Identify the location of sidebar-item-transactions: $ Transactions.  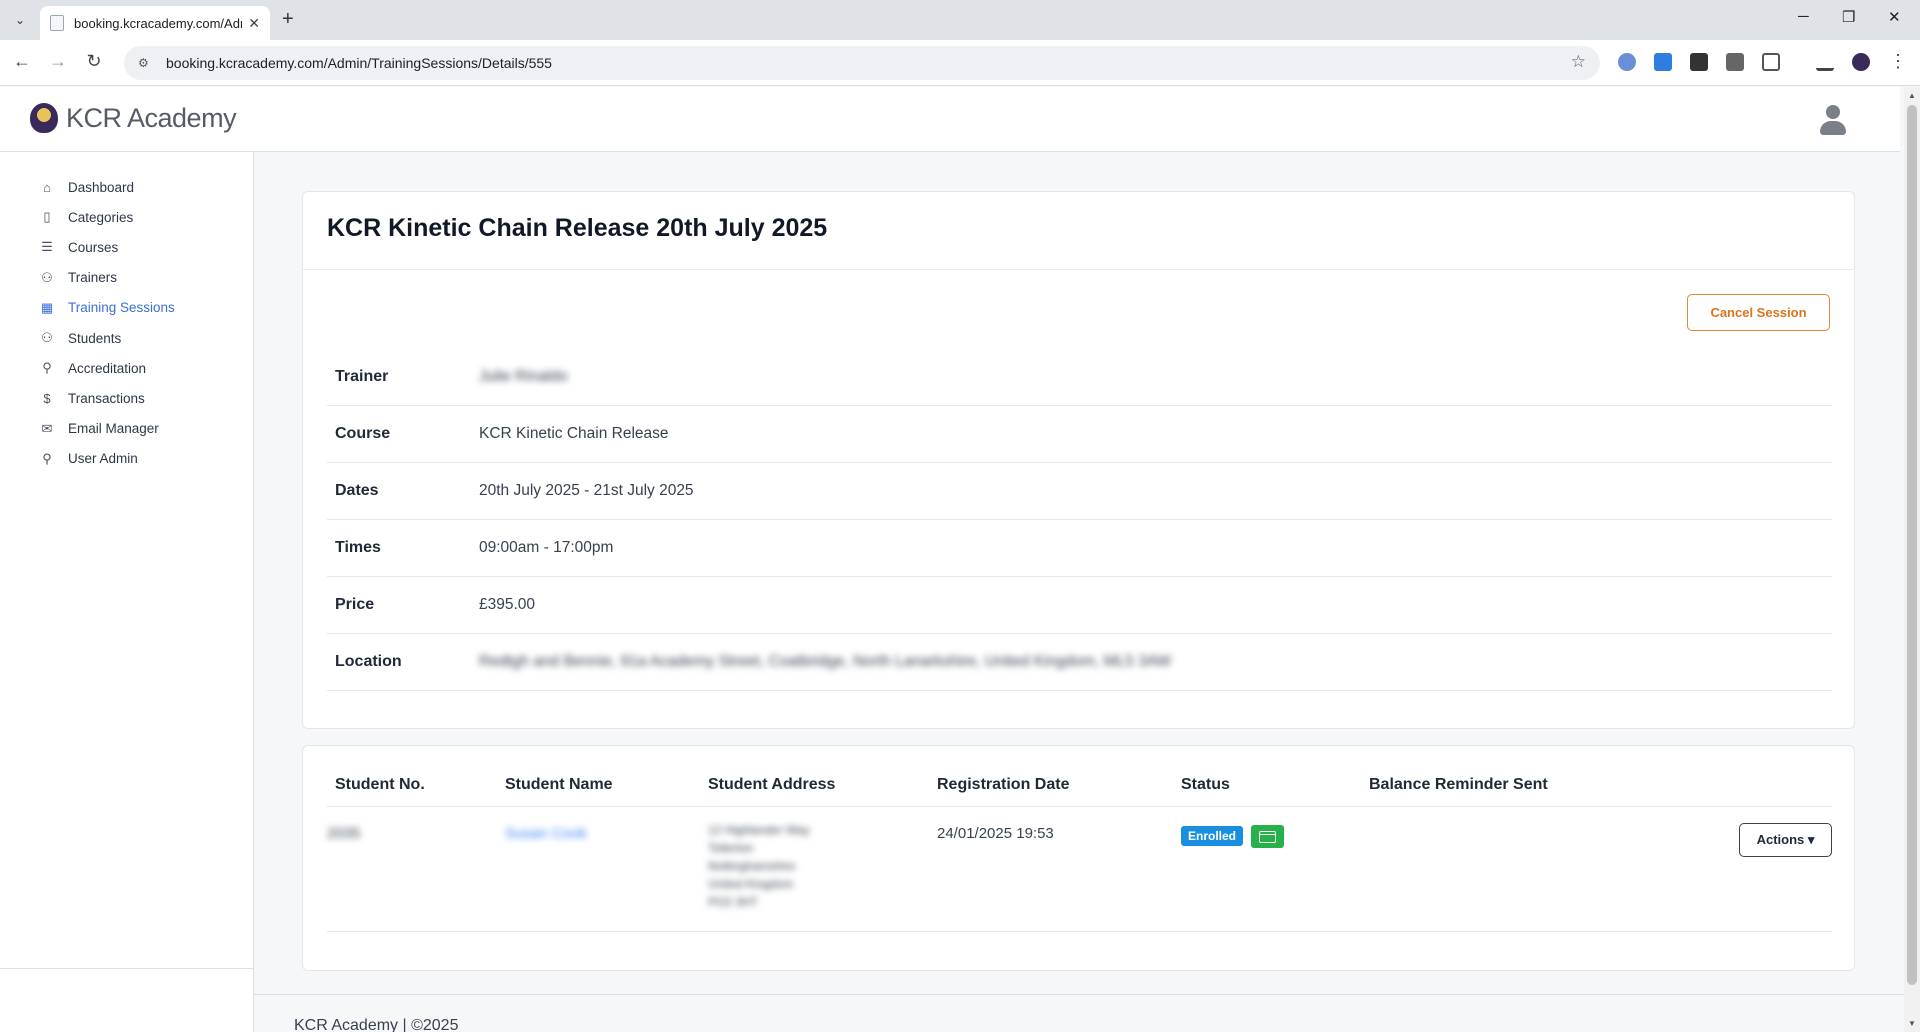
(106, 398).